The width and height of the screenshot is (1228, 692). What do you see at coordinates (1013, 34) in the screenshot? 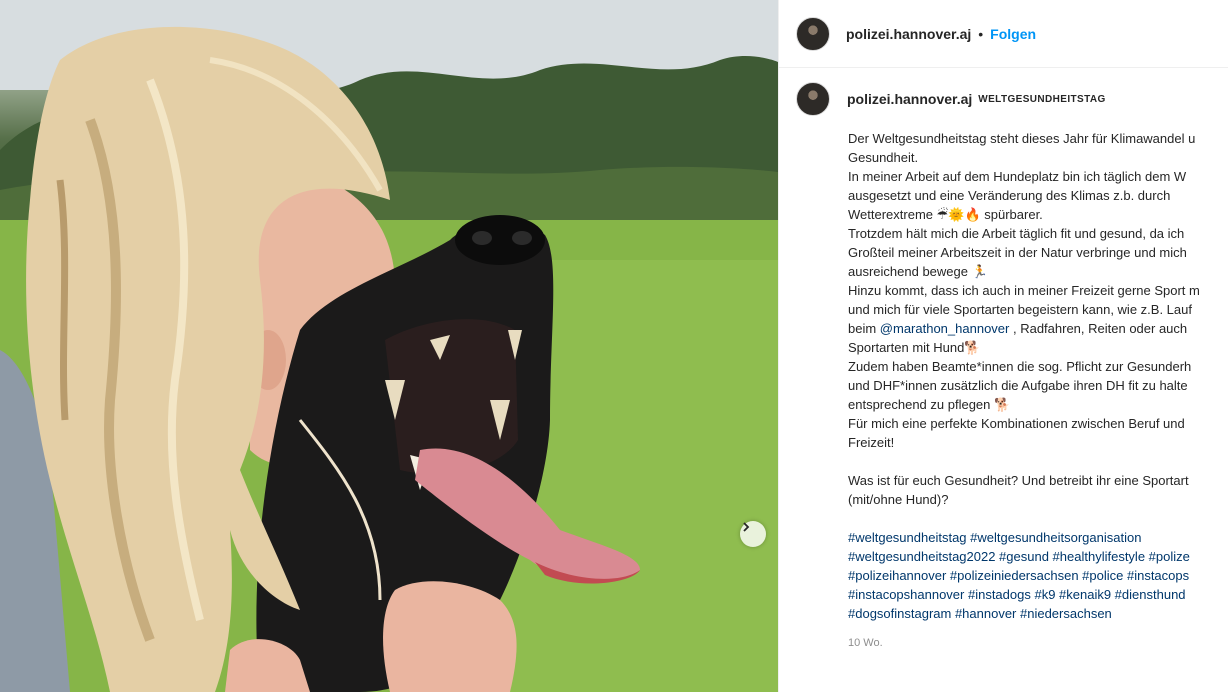
I see `follow-button: Folgen` at bounding box center [1013, 34].